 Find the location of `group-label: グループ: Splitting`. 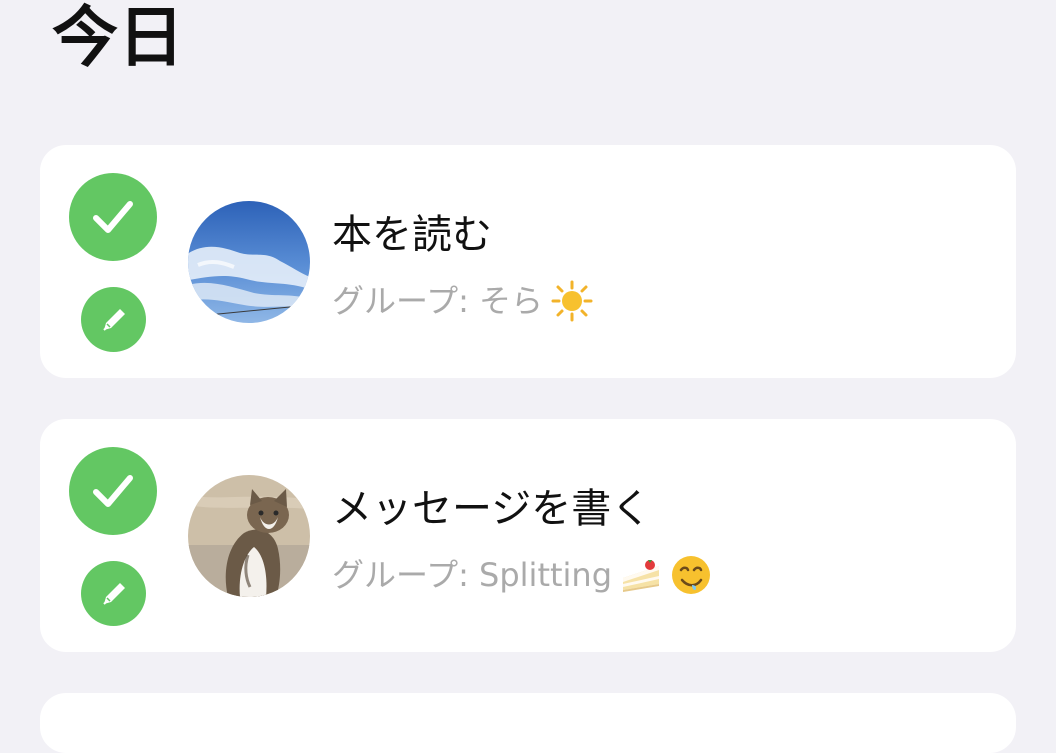

group-label: グループ: Splitting is located at coordinates (472, 575).